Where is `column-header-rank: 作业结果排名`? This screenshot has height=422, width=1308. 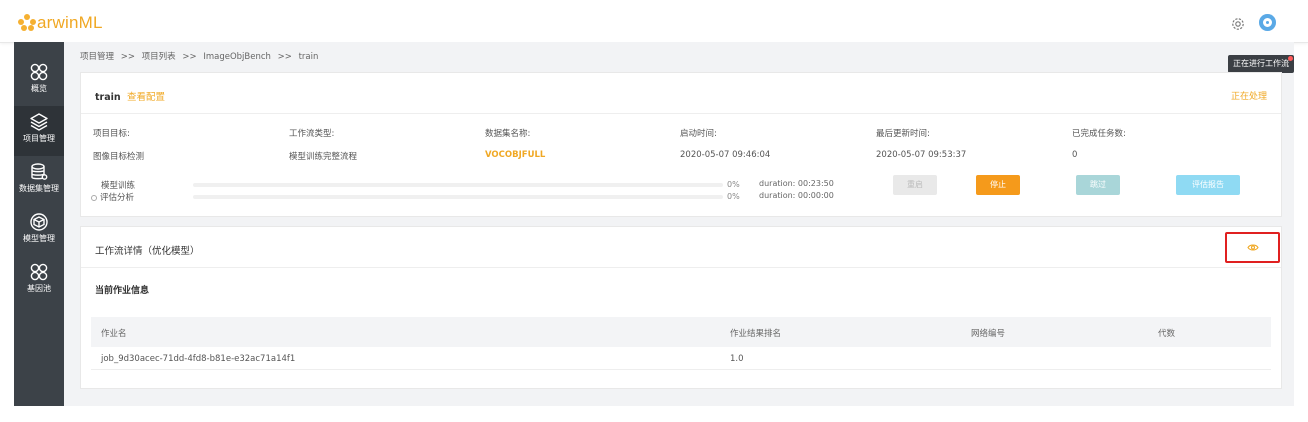 column-header-rank: 作业结果排名 is located at coordinates (756, 334).